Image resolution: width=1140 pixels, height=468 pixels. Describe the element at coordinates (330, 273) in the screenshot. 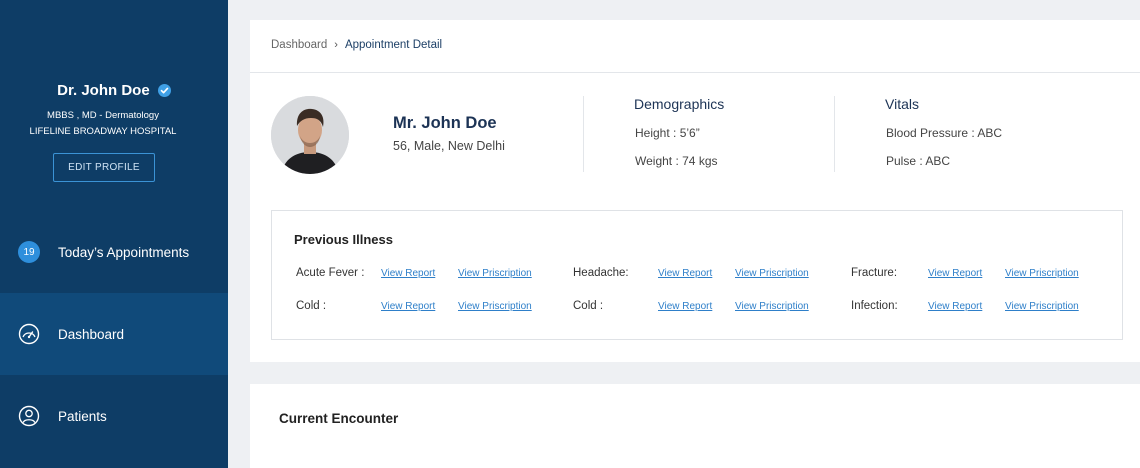

I see `illness-label: Acute Fever :` at that location.